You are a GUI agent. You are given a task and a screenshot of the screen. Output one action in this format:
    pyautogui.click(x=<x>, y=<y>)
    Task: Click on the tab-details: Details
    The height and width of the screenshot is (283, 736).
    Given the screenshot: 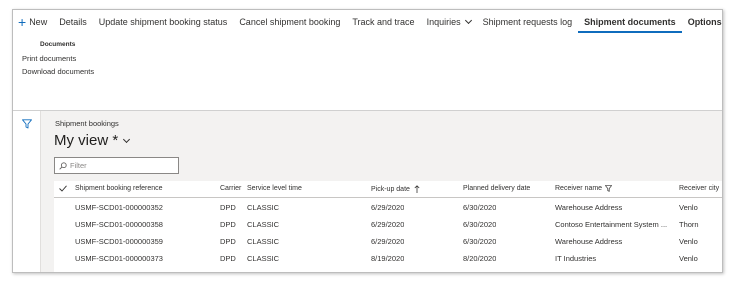 What is the action you would take?
    pyautogui.click(x=73, y=21)
    